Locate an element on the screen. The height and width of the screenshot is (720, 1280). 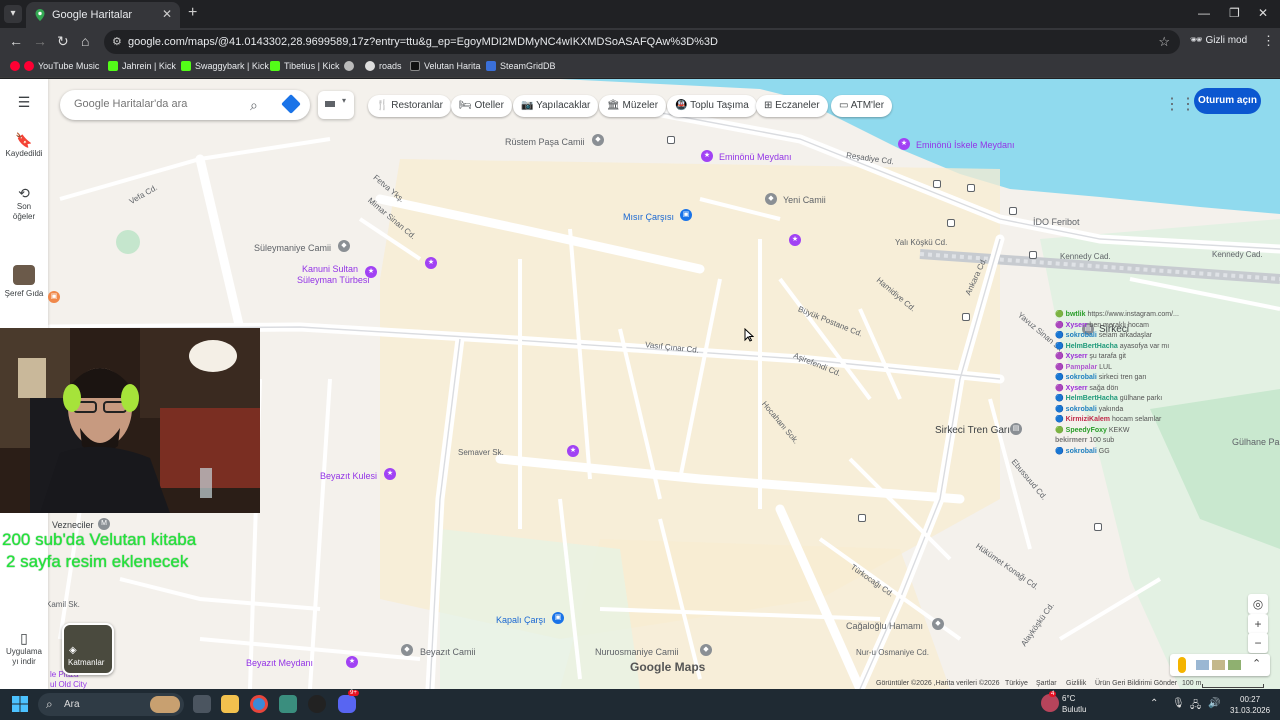
get-app-button: ▯ Uygulama yı indir is located at coordinates (24, 649).